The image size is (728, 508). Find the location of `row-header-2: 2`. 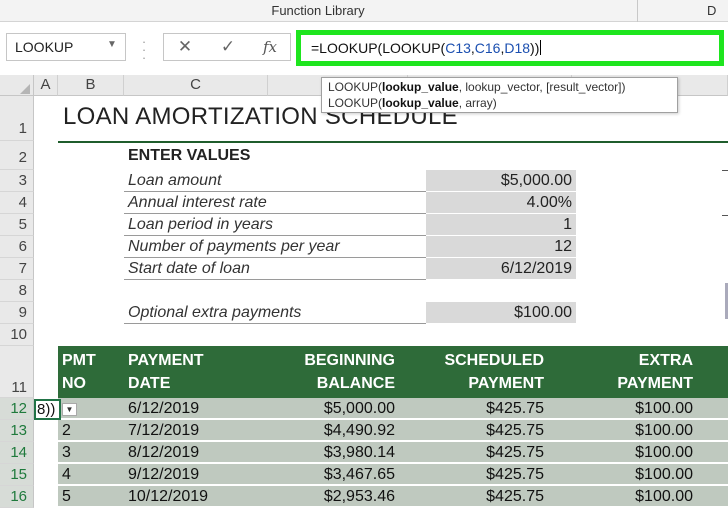

row-header-2: 2 is located at coordinates (17, 155).